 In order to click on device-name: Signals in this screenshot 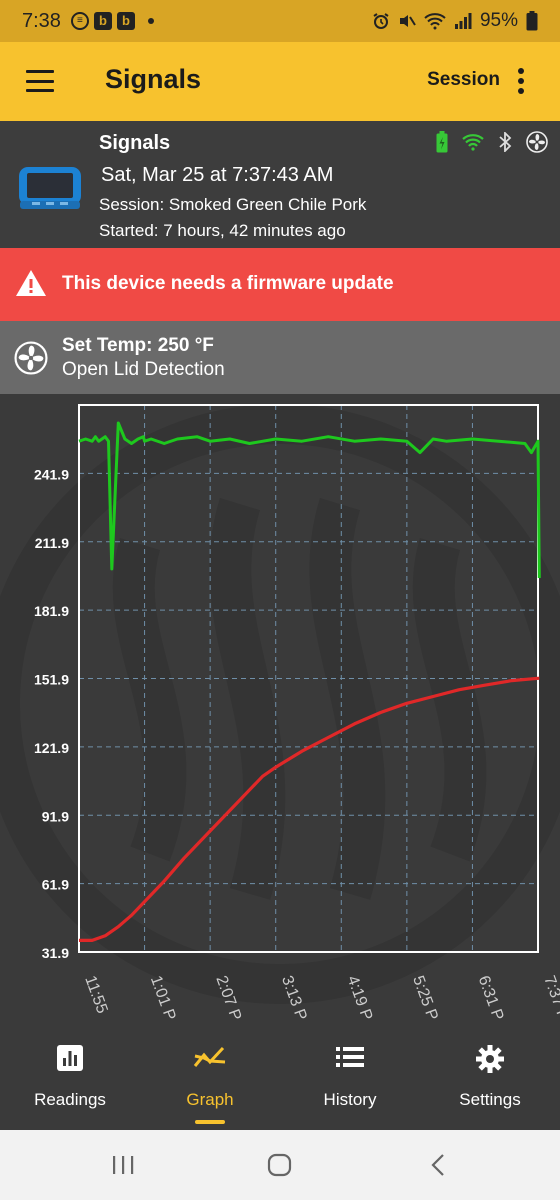, I will do `click(135, 143)`.